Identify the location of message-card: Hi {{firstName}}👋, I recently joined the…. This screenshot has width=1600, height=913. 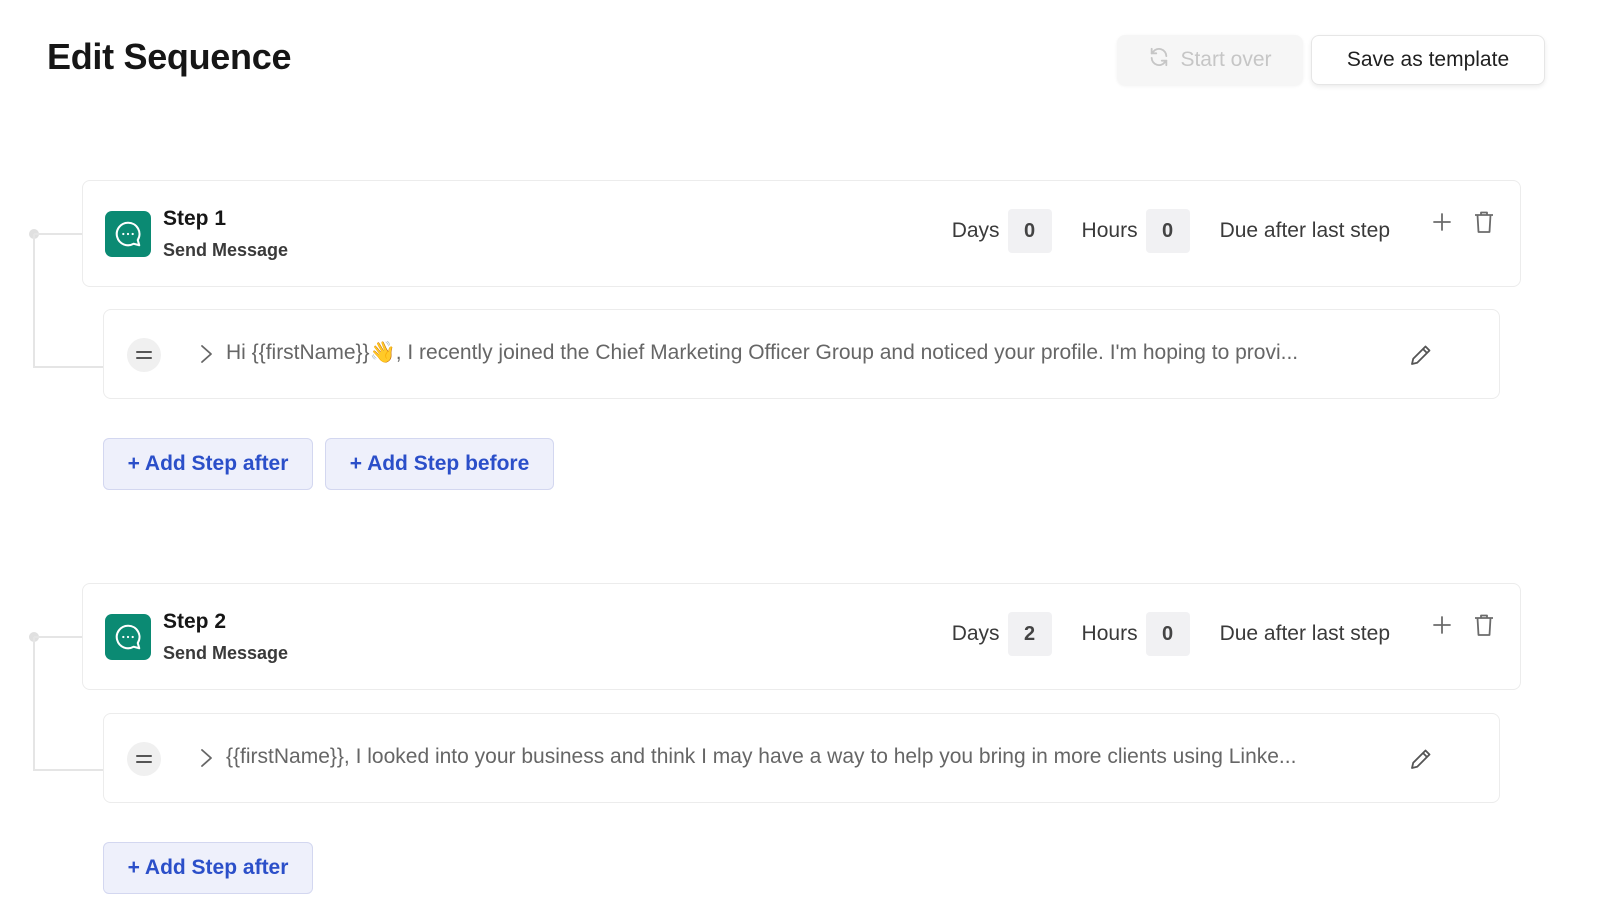
(801, 354).